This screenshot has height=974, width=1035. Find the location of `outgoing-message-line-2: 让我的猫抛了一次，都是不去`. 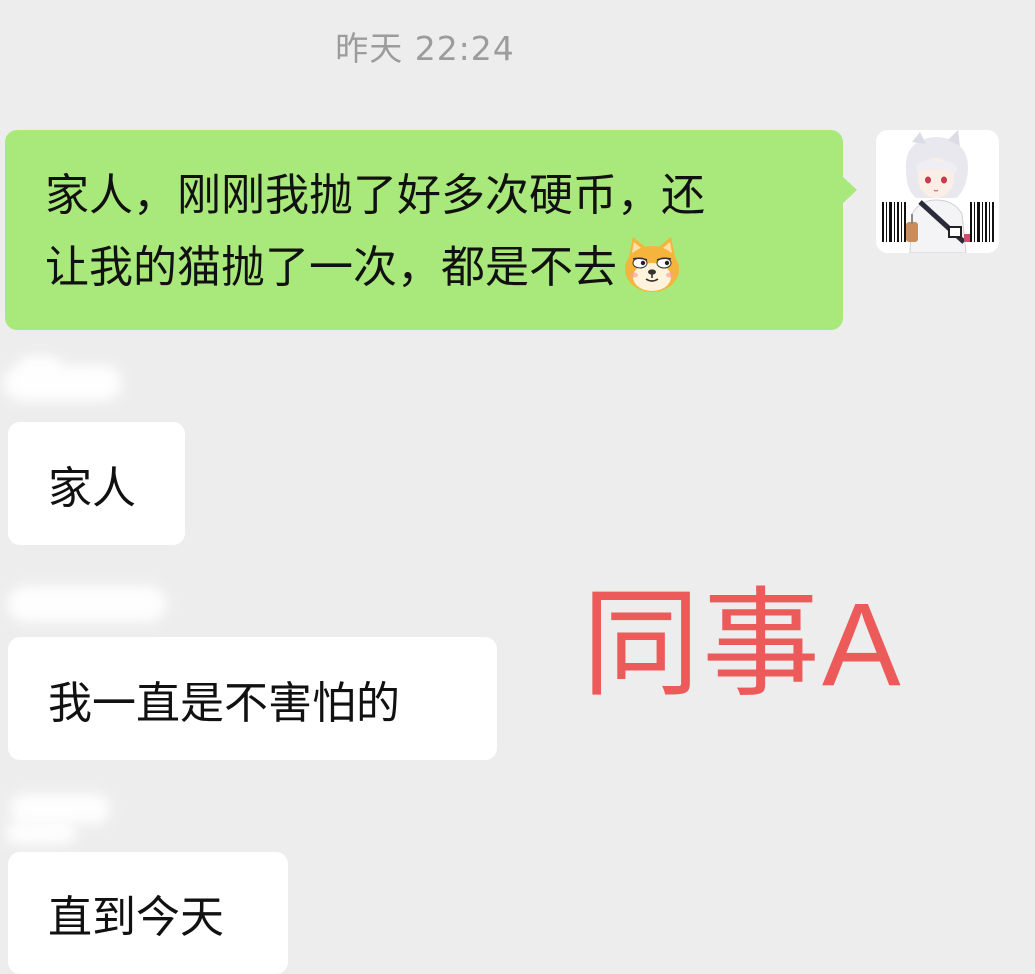

outgoing-message-line-2: 让我的猫抛了一次，都是不去 is located at coordinates (434, 268).